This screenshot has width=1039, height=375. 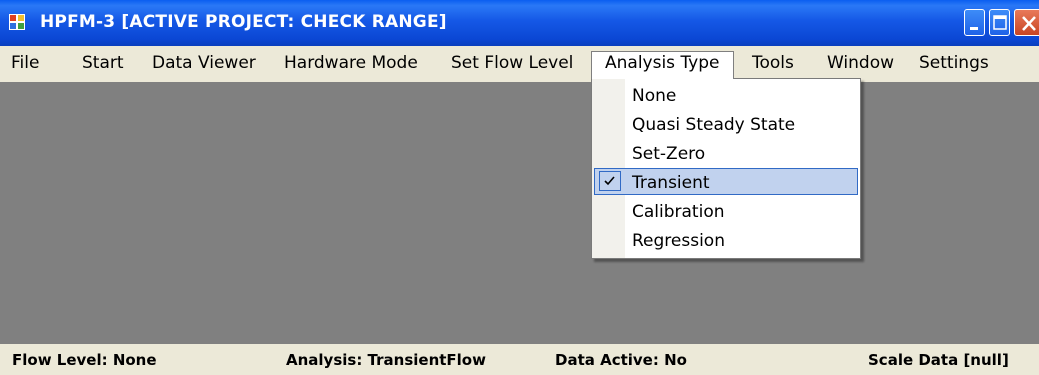 I want to click on maximize-button, so click(x=999, y=22).